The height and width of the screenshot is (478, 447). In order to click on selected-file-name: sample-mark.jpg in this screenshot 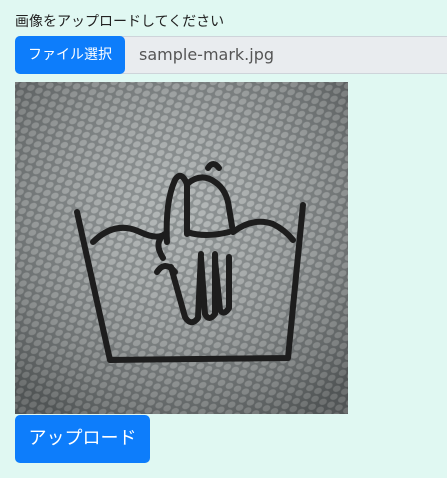, I will do `click(207, 54)`.